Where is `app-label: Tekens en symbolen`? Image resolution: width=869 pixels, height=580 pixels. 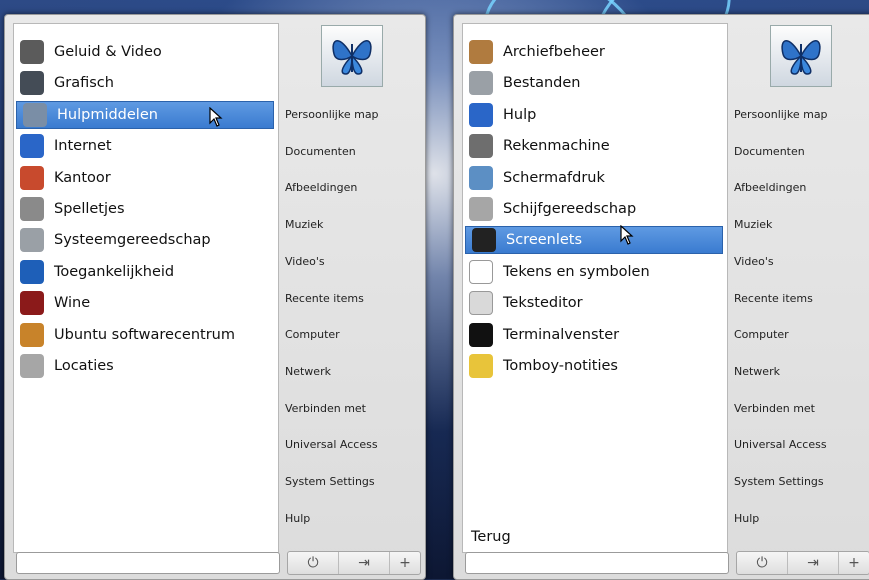 app-label: Tekens en symbolen is located at coordinates (576, 271).